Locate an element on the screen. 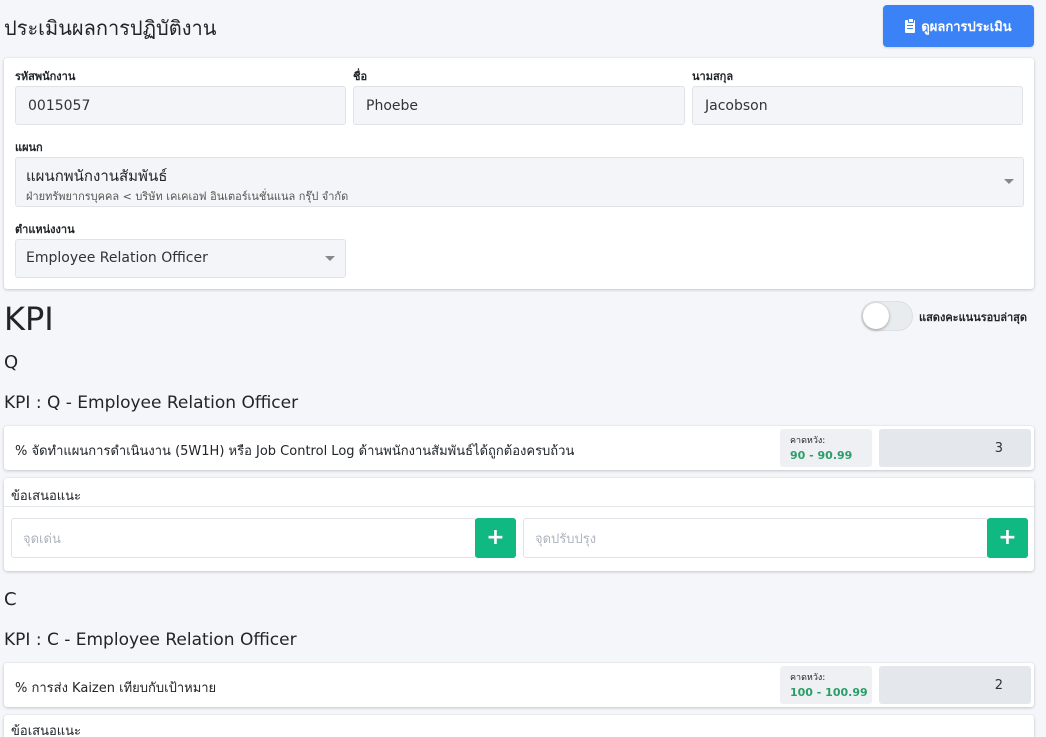 The width and height of the screenshot is (1046, 737). latest-score-toggle is located at coordinates (887, 316).